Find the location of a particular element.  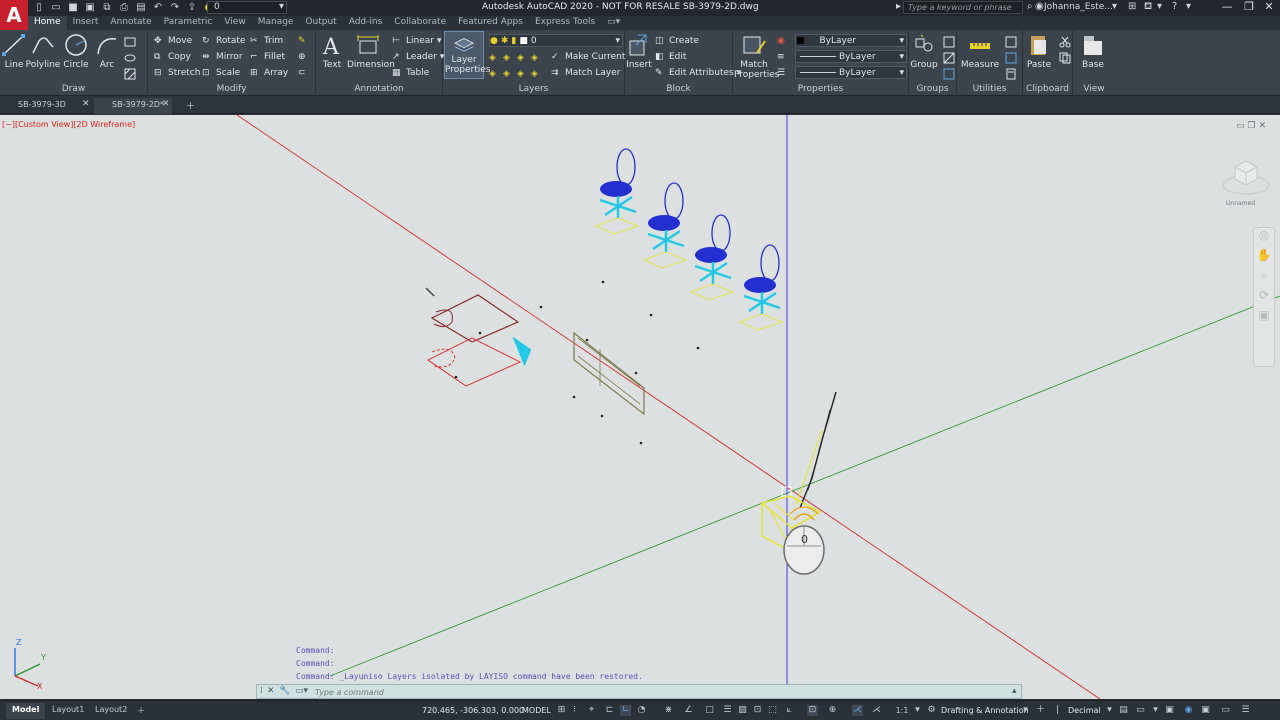

viewcube is located at coordinates (1246, 174).